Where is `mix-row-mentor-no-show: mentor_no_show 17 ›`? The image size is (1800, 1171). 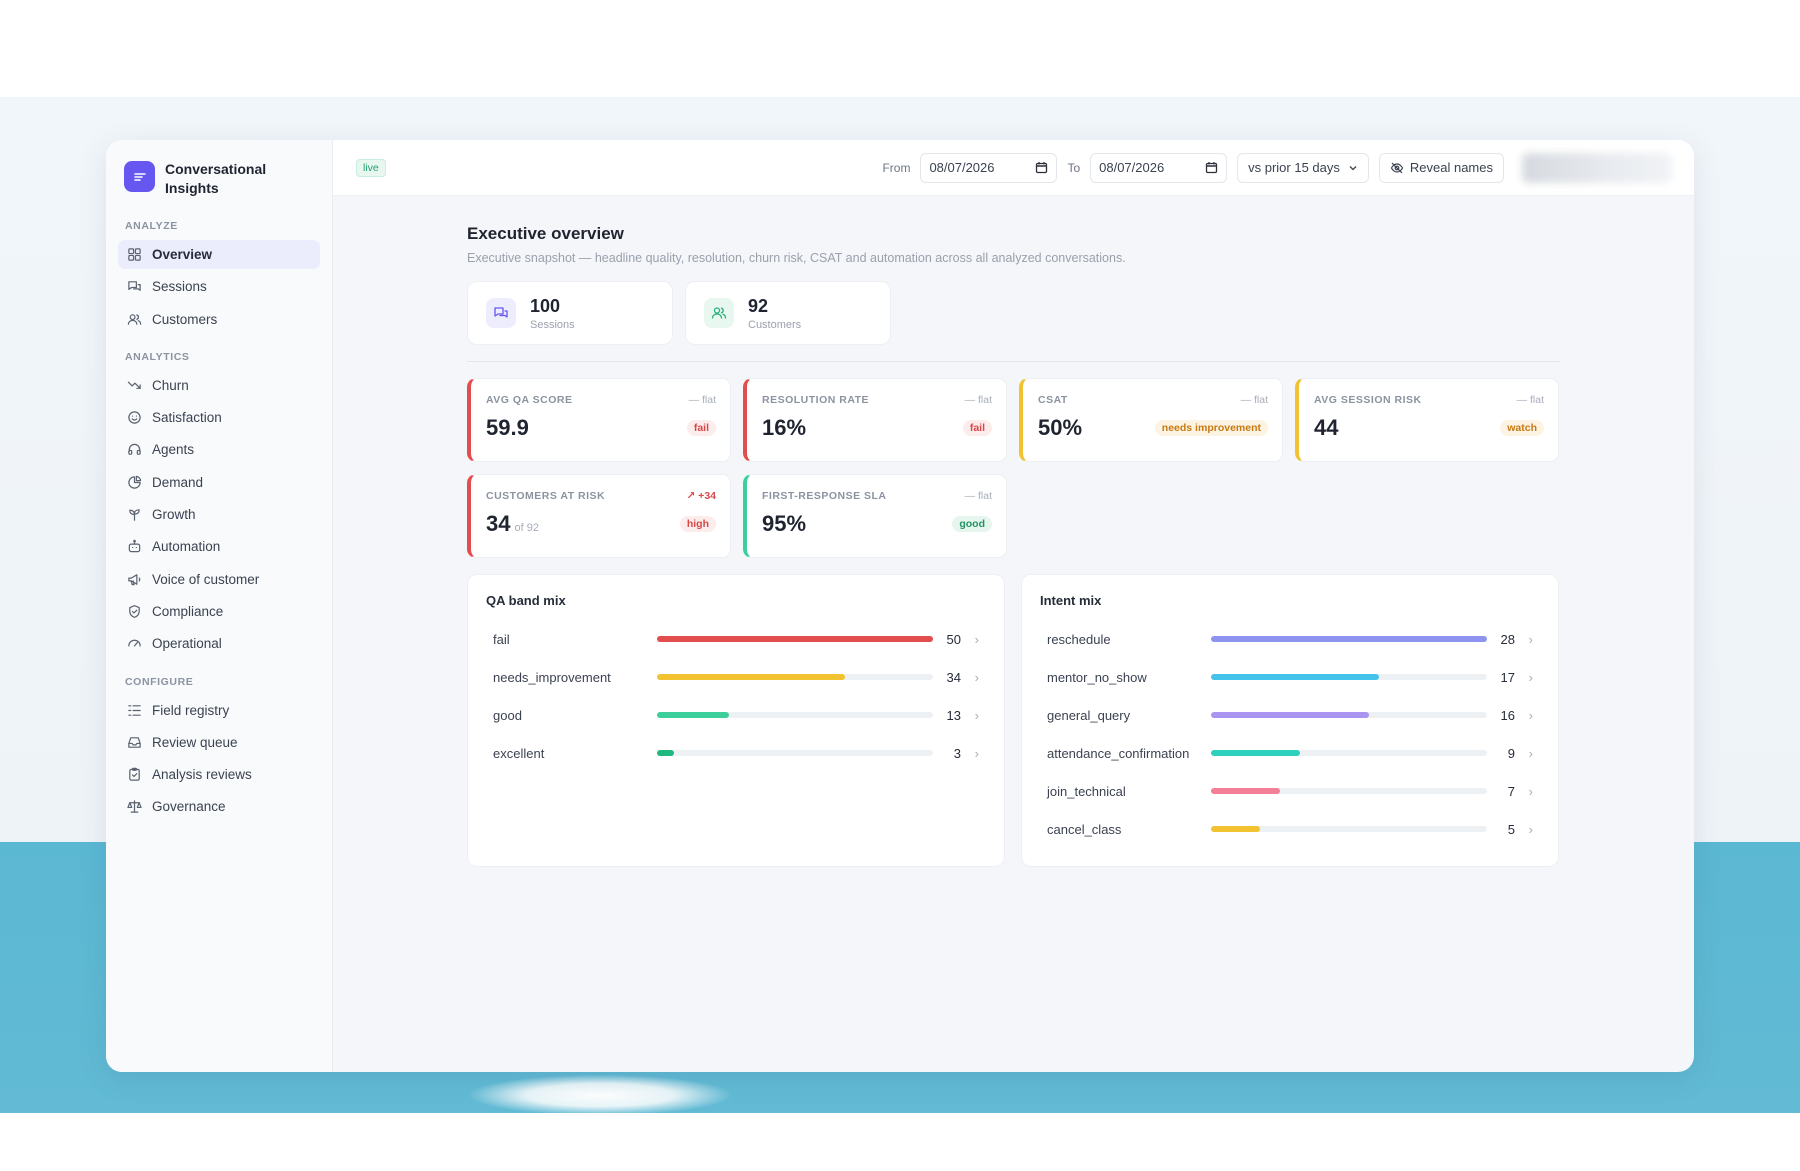
mix-row-mentor-no-show: mentor_no_show 17 › is located at coordinates (1290, 677).